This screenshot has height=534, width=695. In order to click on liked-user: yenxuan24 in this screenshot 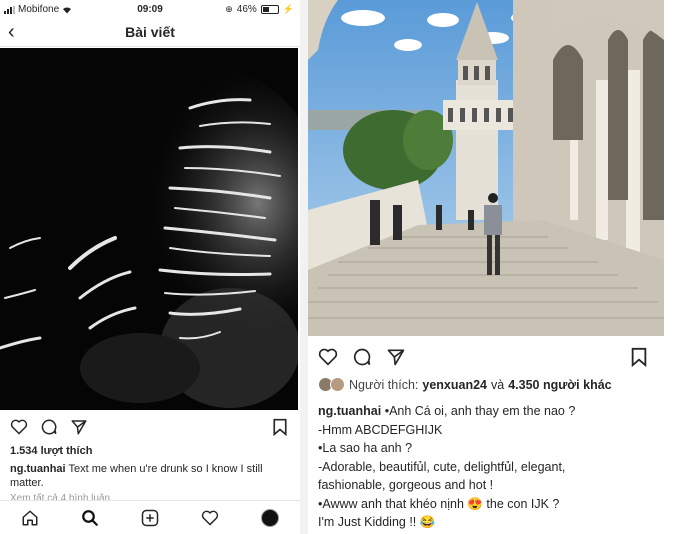, I will do `click(454, 385)`.